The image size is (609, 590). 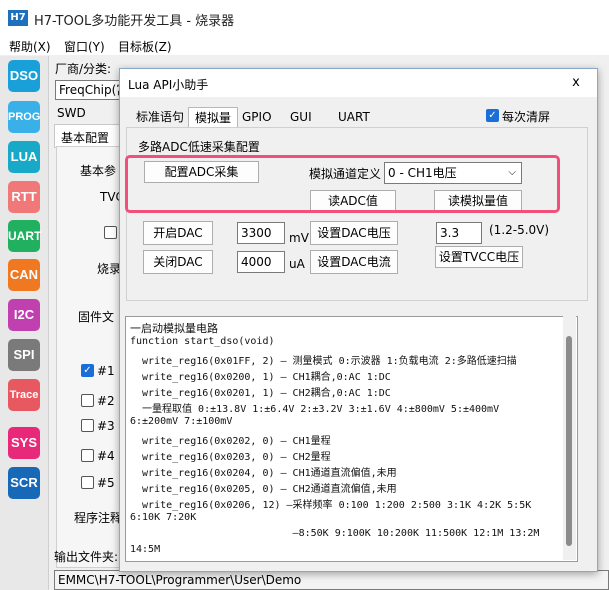 What do you see at coordinates (145, 549) in the screenshot?
I see `code-line: 14:5M` at bounding box center [145, 549].